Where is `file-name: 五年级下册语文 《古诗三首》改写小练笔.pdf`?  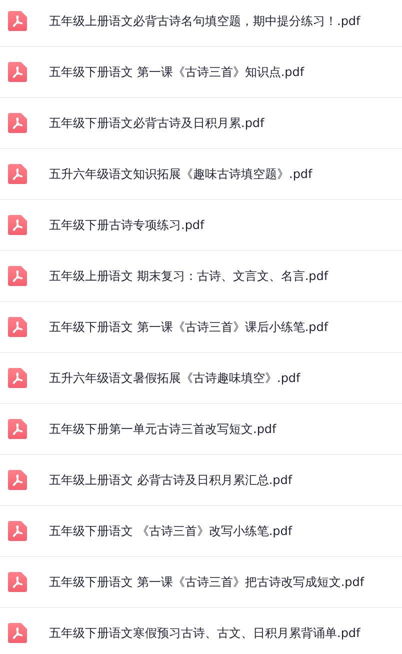
file-name: 五年级下册语文 《古诗三首》改写小练笔.pdf is located at coordinates (170, 531).